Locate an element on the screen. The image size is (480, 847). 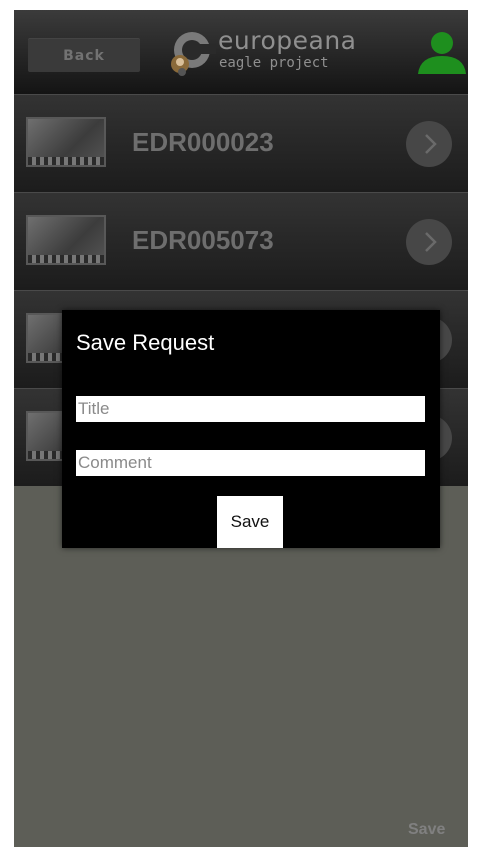
record-id: EDR000023 is located at coordinates (203, 142).